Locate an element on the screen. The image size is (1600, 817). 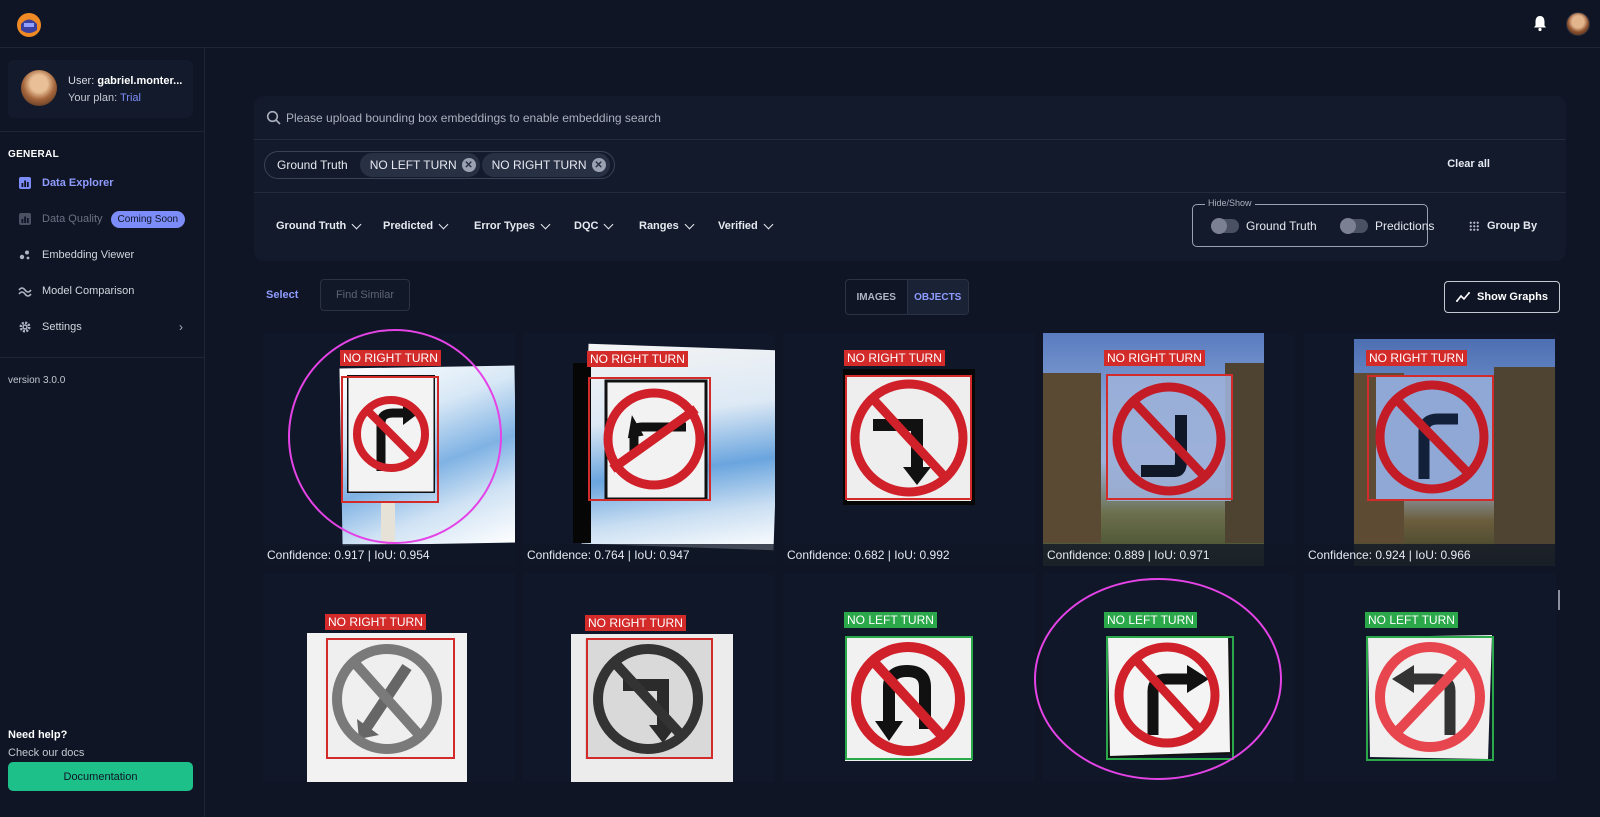
chip-label: NO RIGHT TURN is located at coordinates (539, 165).